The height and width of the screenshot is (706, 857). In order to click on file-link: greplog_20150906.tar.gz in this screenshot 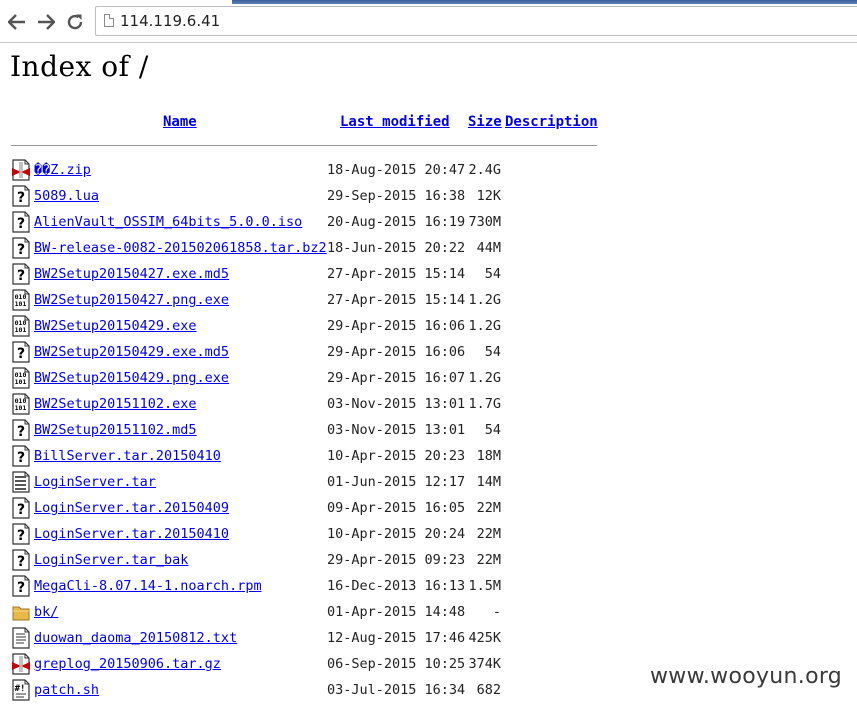, I will do `click(127, 664)`.